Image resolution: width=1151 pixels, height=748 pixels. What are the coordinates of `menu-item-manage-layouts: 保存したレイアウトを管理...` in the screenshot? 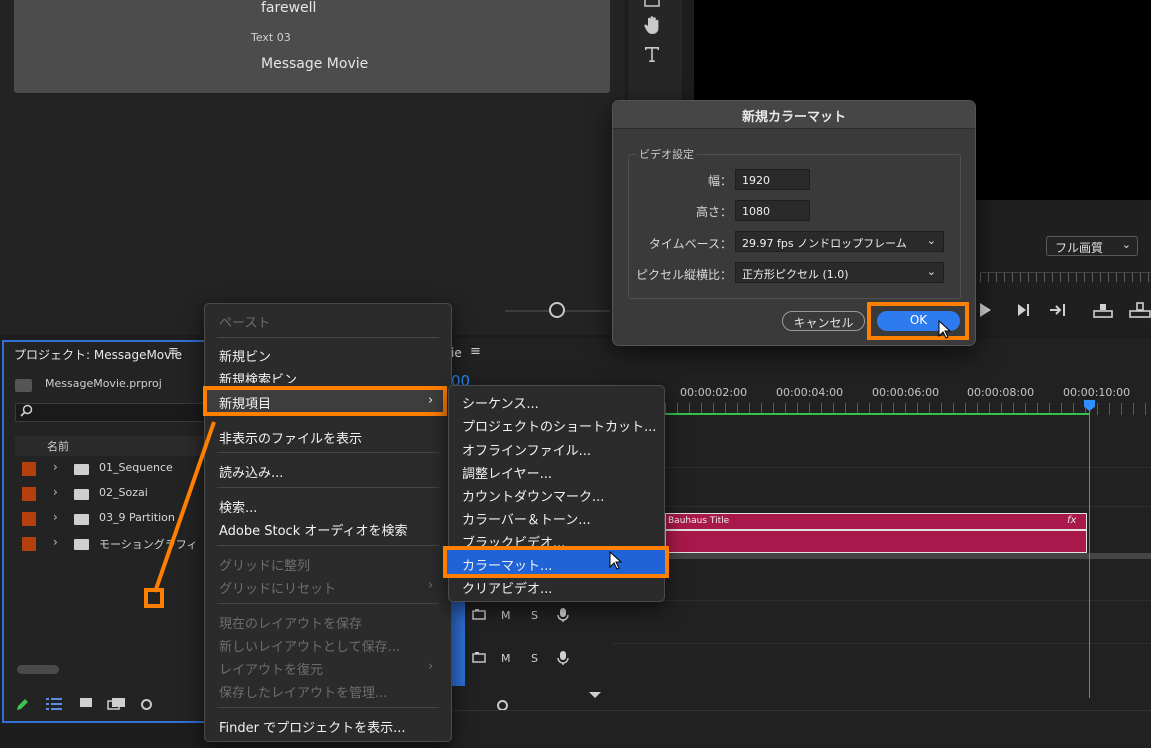 It's located at (303, 693).